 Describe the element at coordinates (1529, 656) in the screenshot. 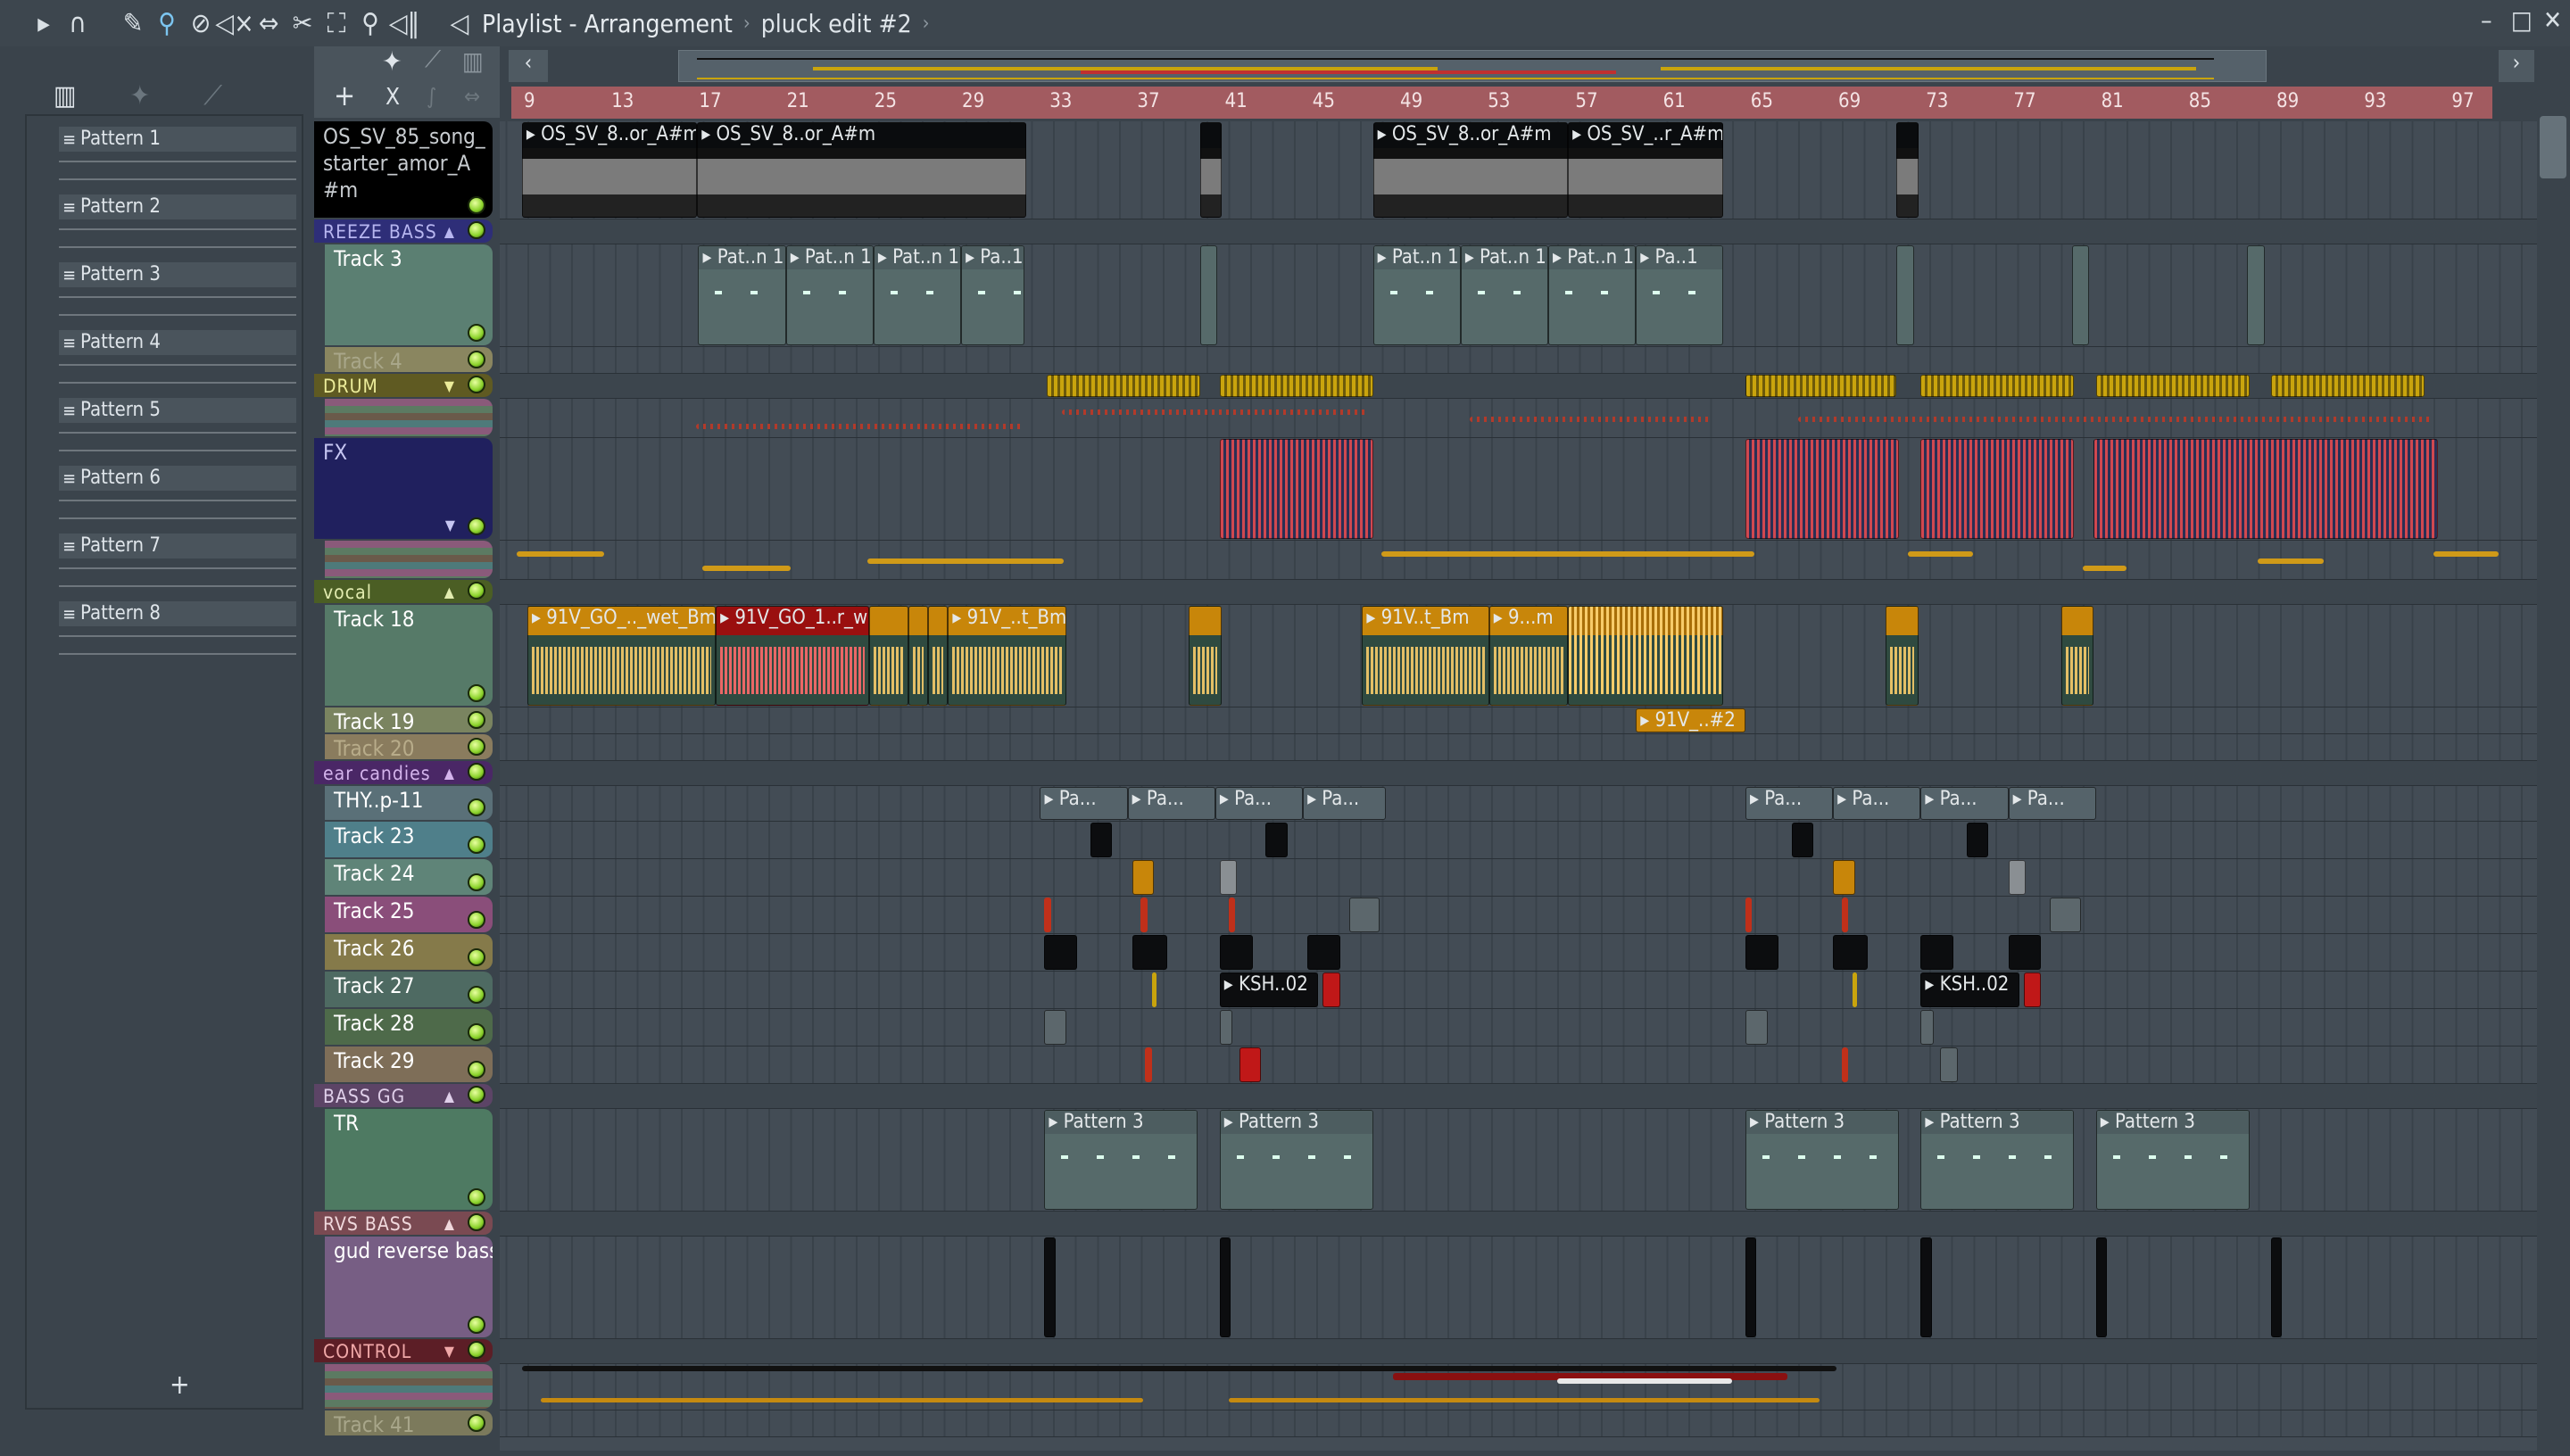

I see `clip: ▸ 9...m` at that location.